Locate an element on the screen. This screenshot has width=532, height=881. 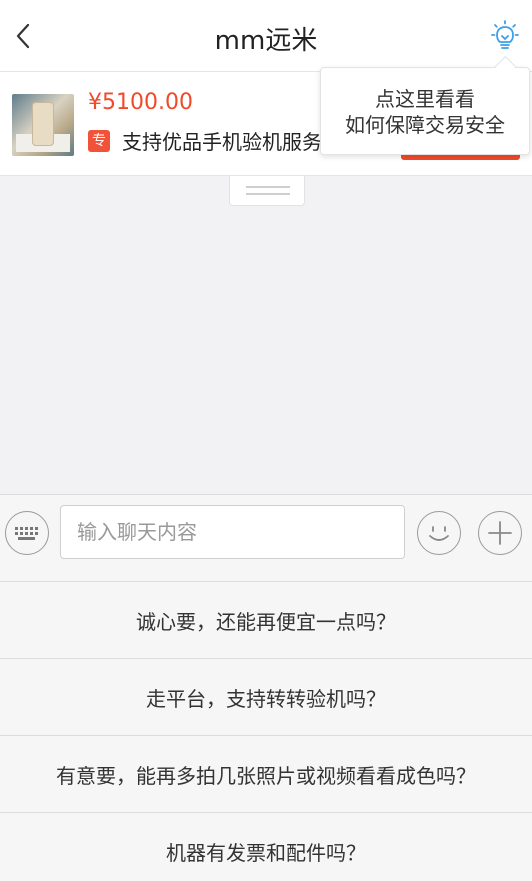
top-bar: mm远米 is located at coordinates (266, 36).